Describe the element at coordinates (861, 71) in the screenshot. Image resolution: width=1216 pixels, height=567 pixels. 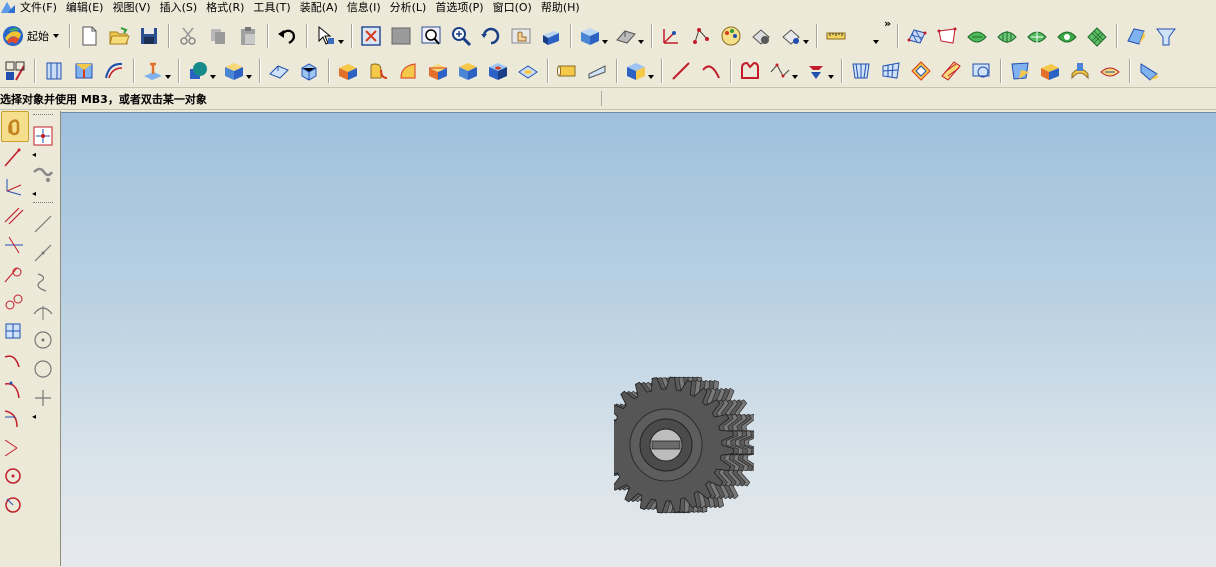
I see `flow-surface-button` at that location.